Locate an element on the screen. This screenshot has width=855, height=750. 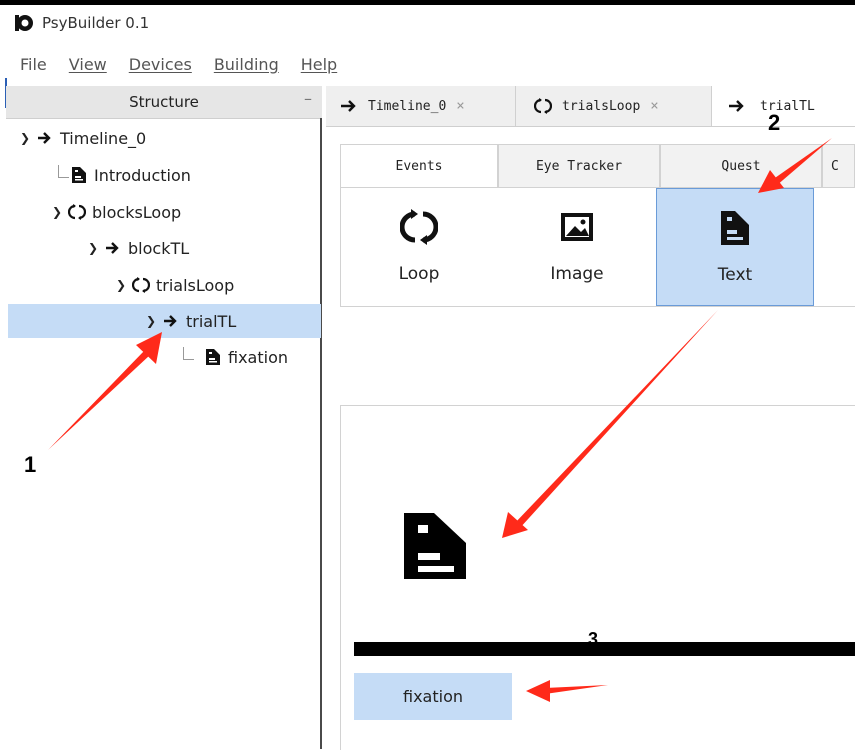
tree-item-trialsloop: ❯ trialsLoop is located at coordinates (174, 285).